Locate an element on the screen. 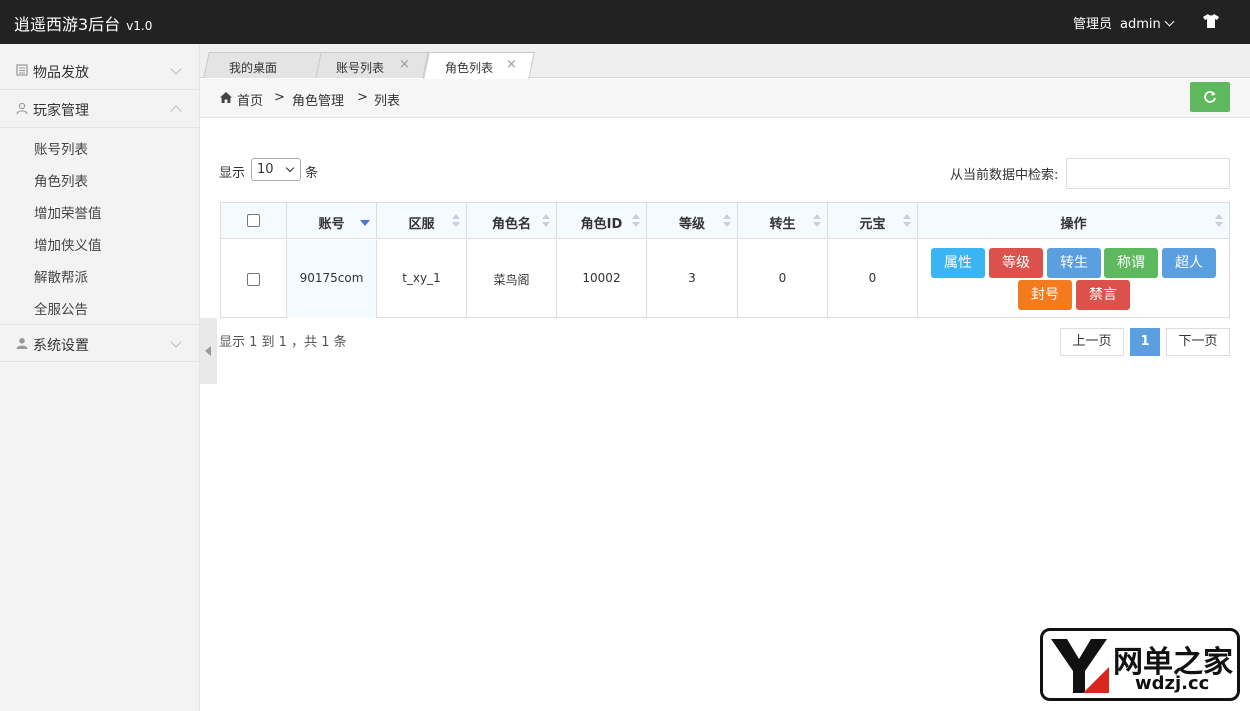 The image size is (1250, 711). sidebar-item-account-list: 账号列表 is located at coordinates (61, 148).